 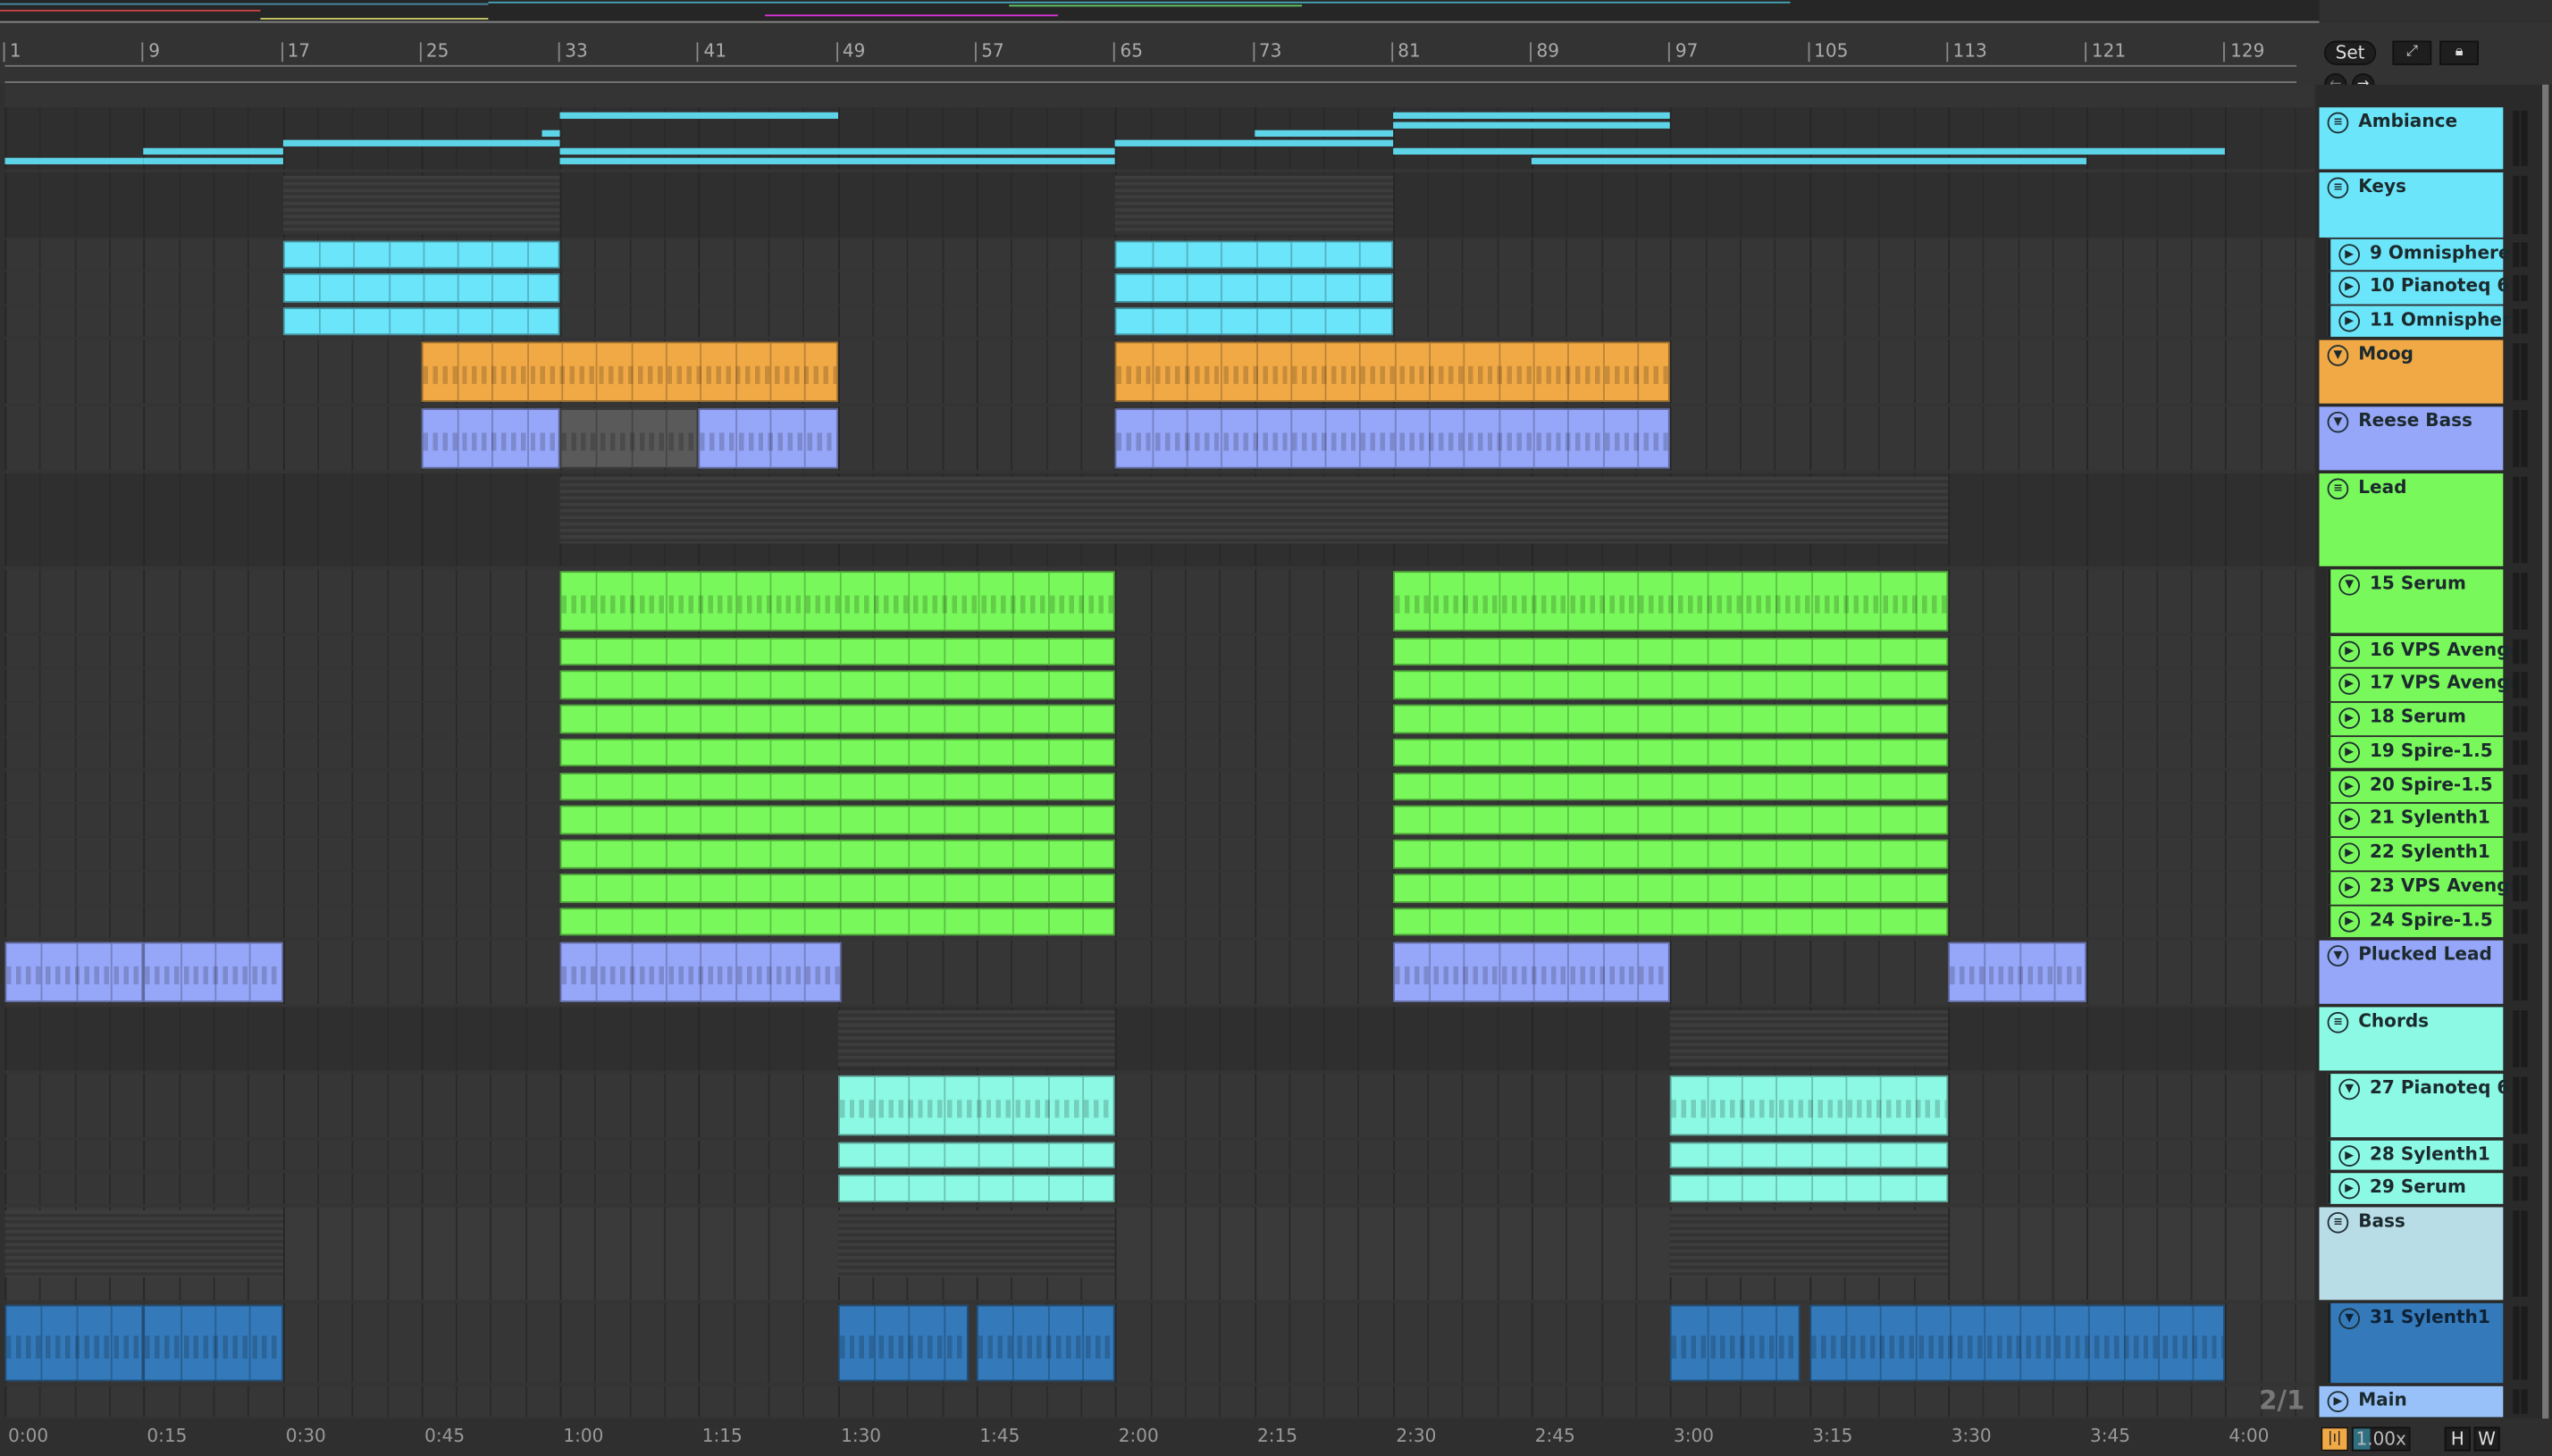 I want to click on track-header: ▶ 10 Pianoteq 6, so click(x=2418, y=288).